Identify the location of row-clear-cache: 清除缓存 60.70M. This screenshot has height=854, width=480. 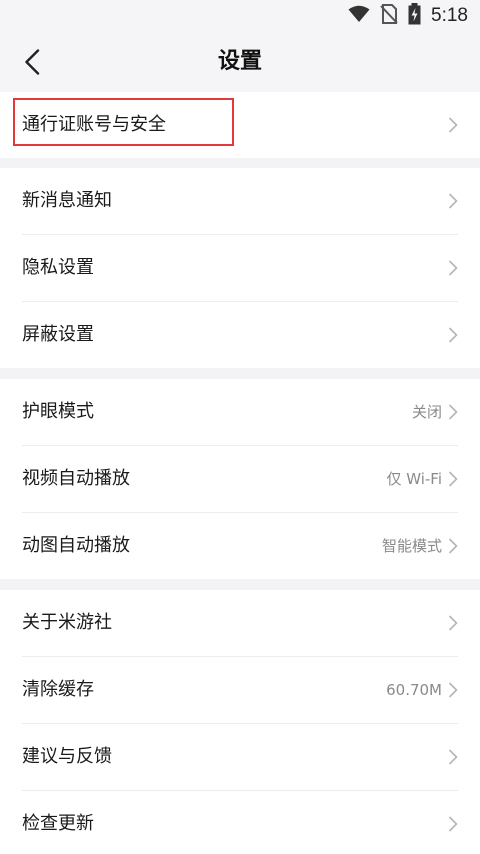
(240, 690).